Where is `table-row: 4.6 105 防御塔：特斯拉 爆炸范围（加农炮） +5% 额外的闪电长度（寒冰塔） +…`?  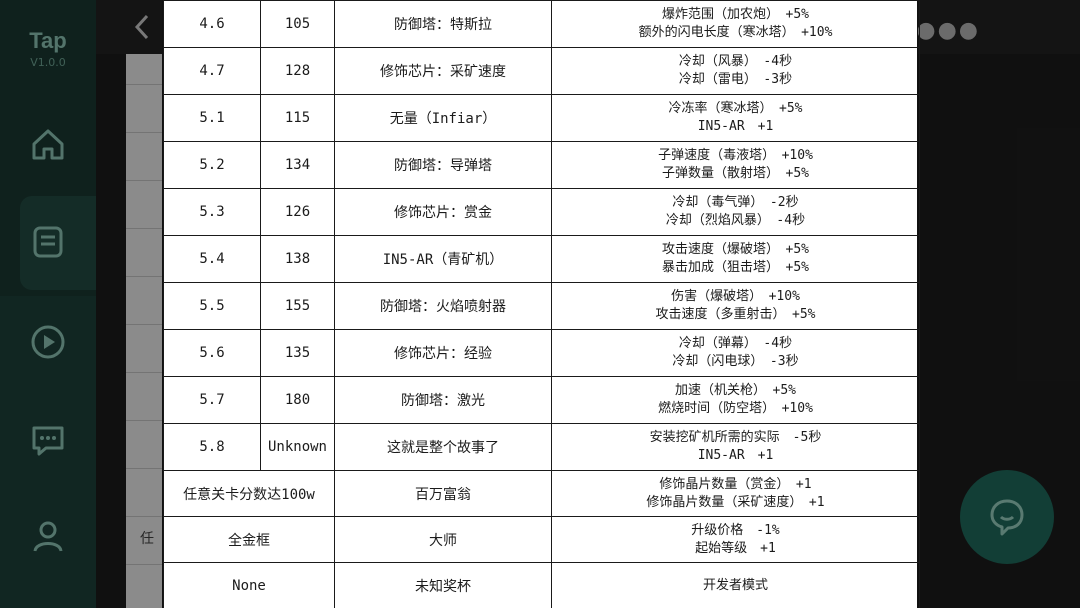
table-row: 4.6 105 防御塔：特斯拉 爆炸范围（加农炮） +5% 额外的闪电长度（寒冰塔） +… is located at coordinates (541, 24).